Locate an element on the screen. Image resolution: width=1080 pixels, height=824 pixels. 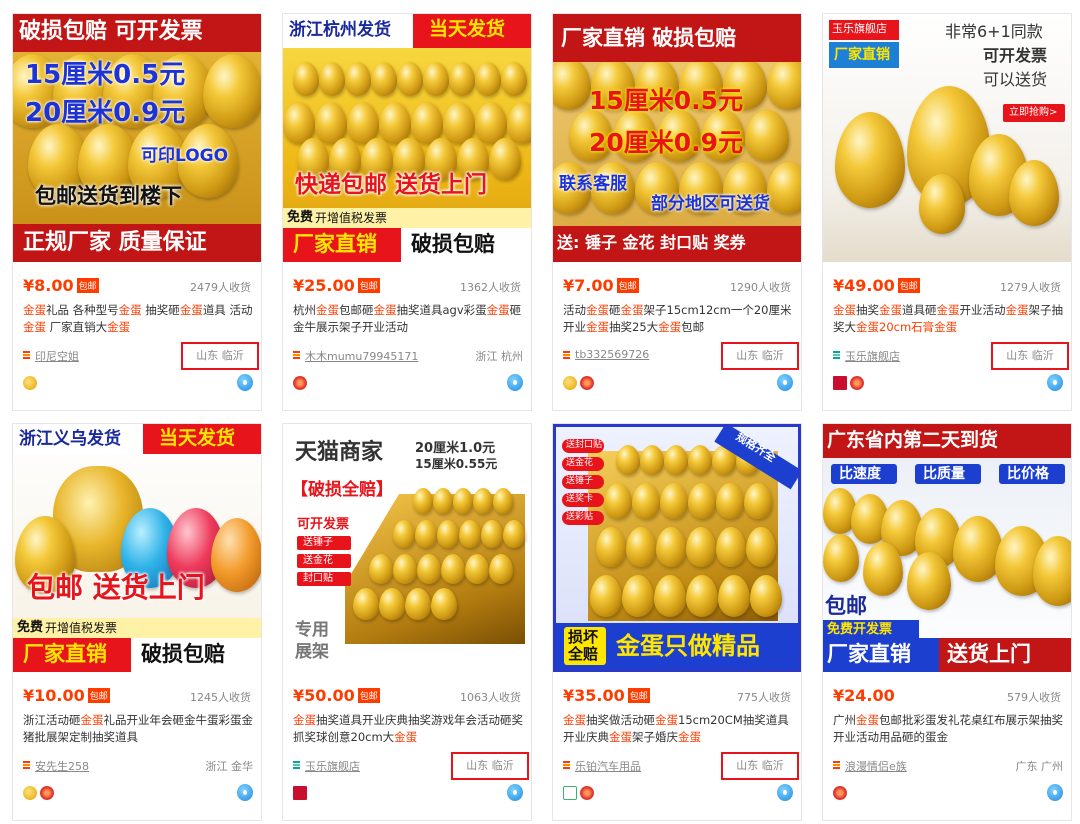
gift-sticker-text: 送彩贴 is located at coordinates (580, 517).